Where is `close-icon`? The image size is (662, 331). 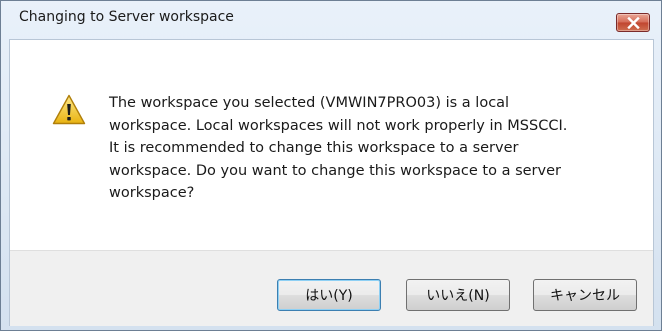 close-icon is located at coordinates (633, 23).